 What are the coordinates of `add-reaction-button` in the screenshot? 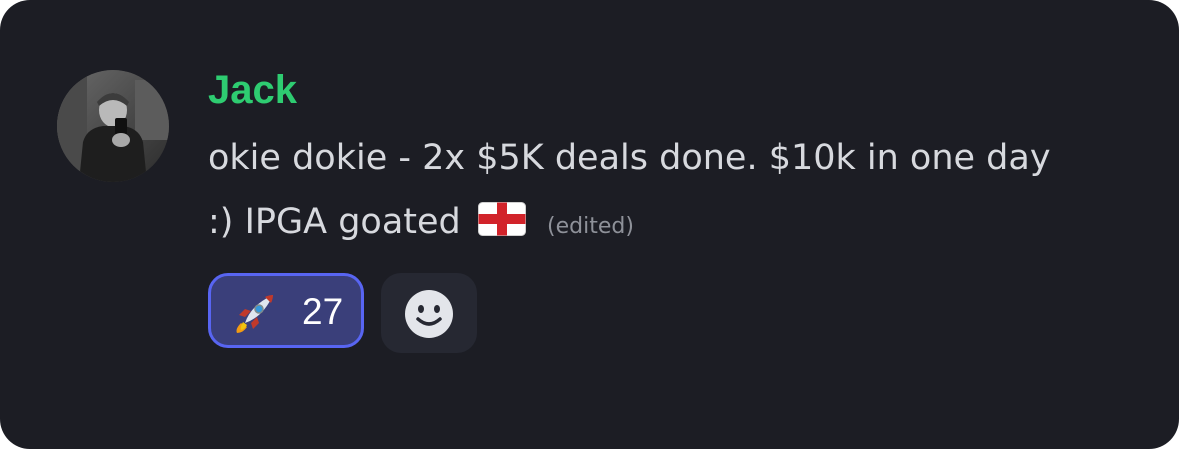 It's located at (429, 313).